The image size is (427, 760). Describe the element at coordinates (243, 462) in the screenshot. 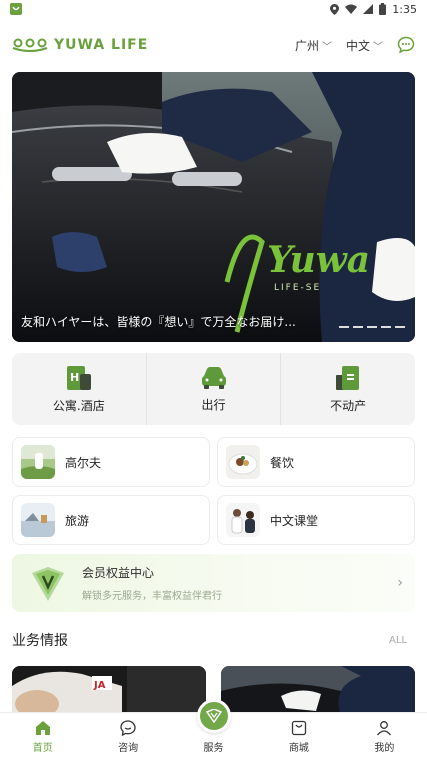

I see `dining-thumb` at that location.